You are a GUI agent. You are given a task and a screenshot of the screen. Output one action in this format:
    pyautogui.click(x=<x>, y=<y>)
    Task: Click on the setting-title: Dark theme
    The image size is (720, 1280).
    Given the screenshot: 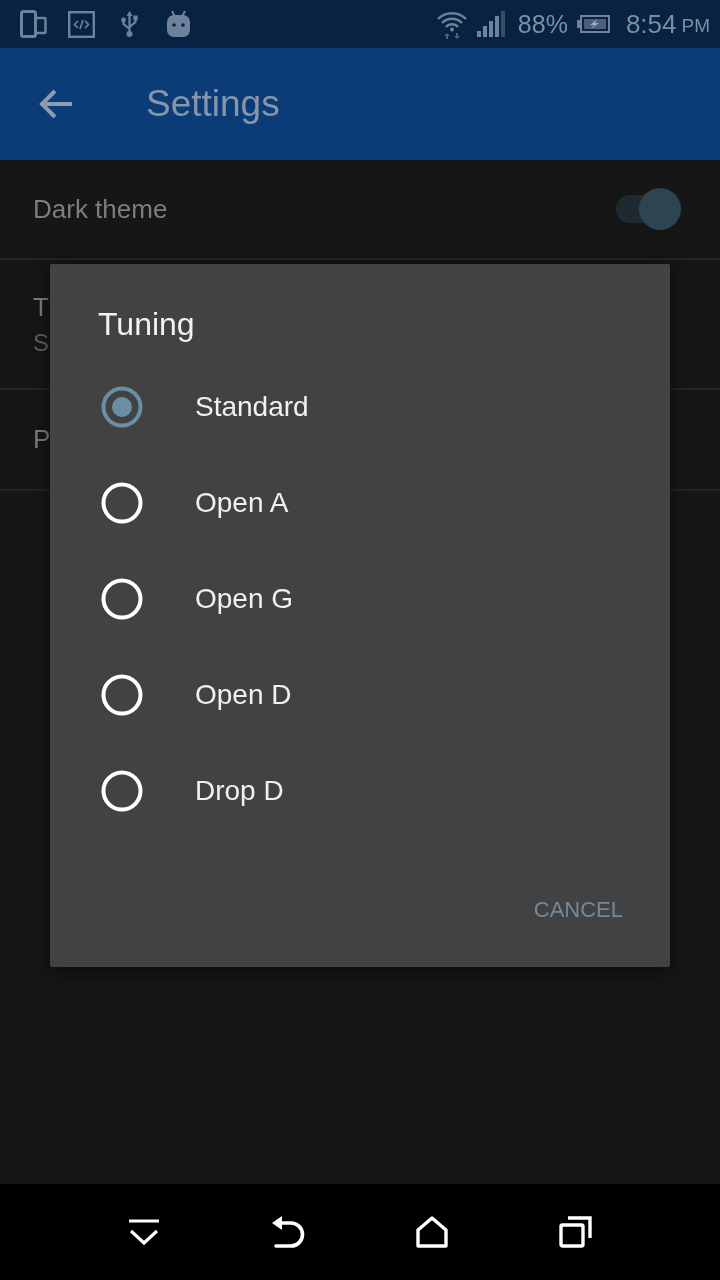 What is the action you would take?
    pyautogui.click(x=100, y=209)
    